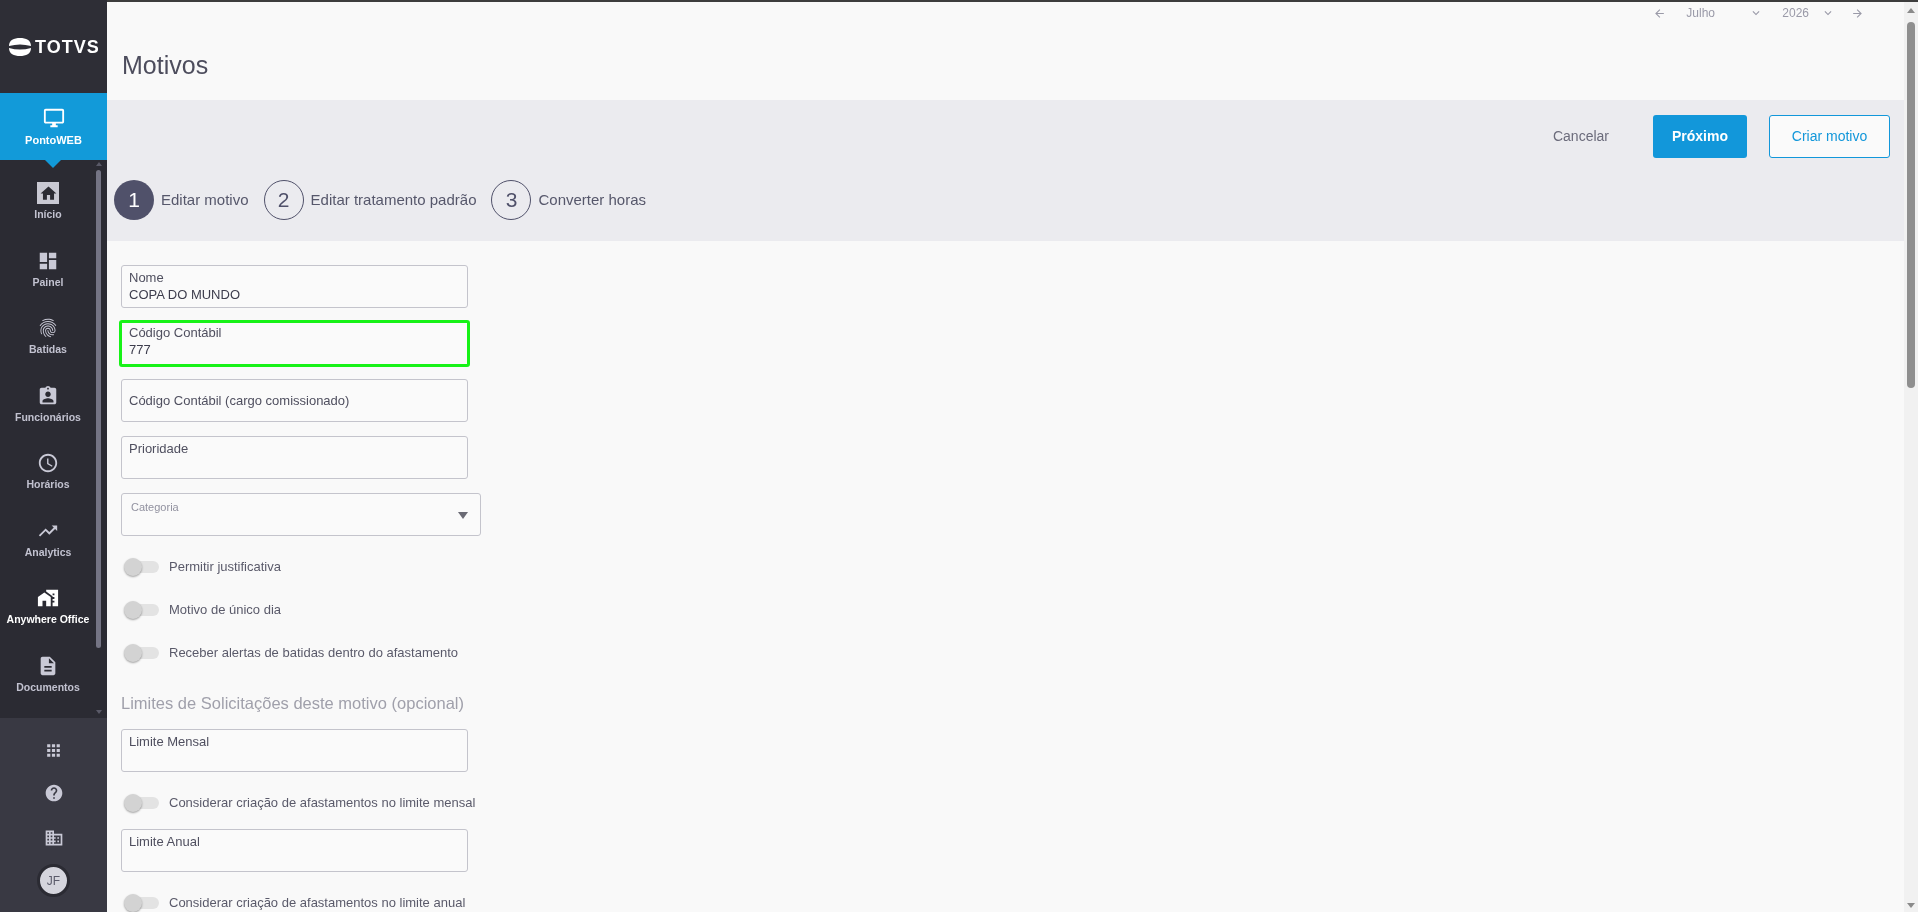  What do you see at coordinates (53, 117) in the screenshot?
I see `monitor-icon` at bounding box center [53, 117].